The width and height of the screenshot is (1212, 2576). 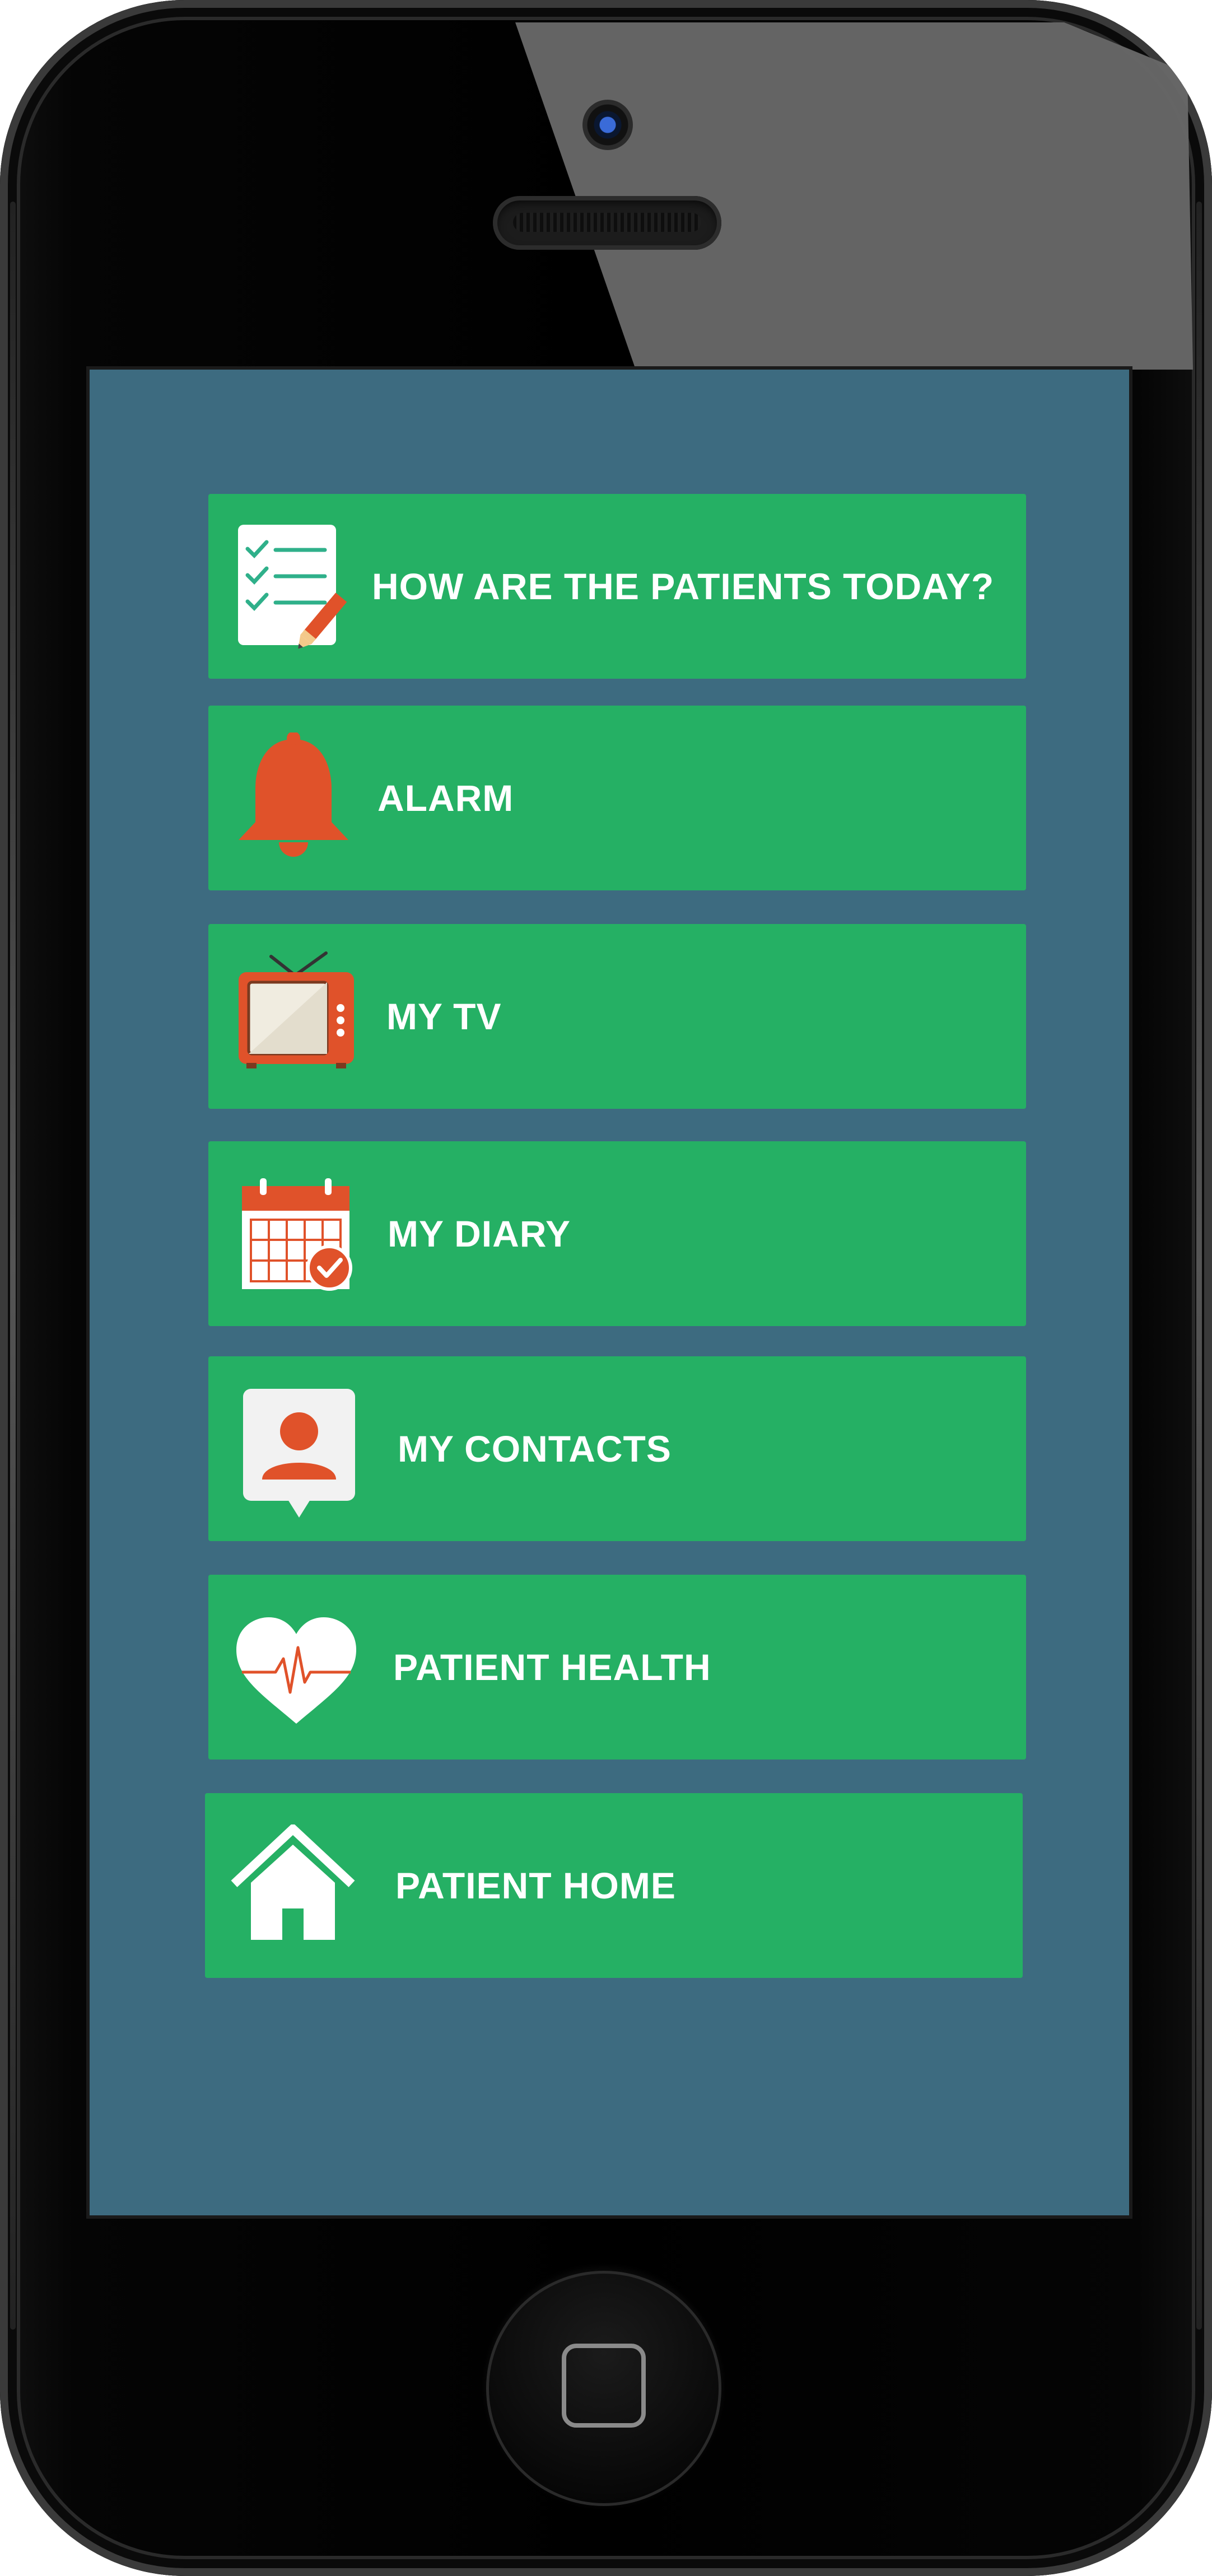 What do you see at coordinates (479, 1234) in the screenshot?
I see `menu-item-label: MY DIARY` at bounding box center [479, 1234].